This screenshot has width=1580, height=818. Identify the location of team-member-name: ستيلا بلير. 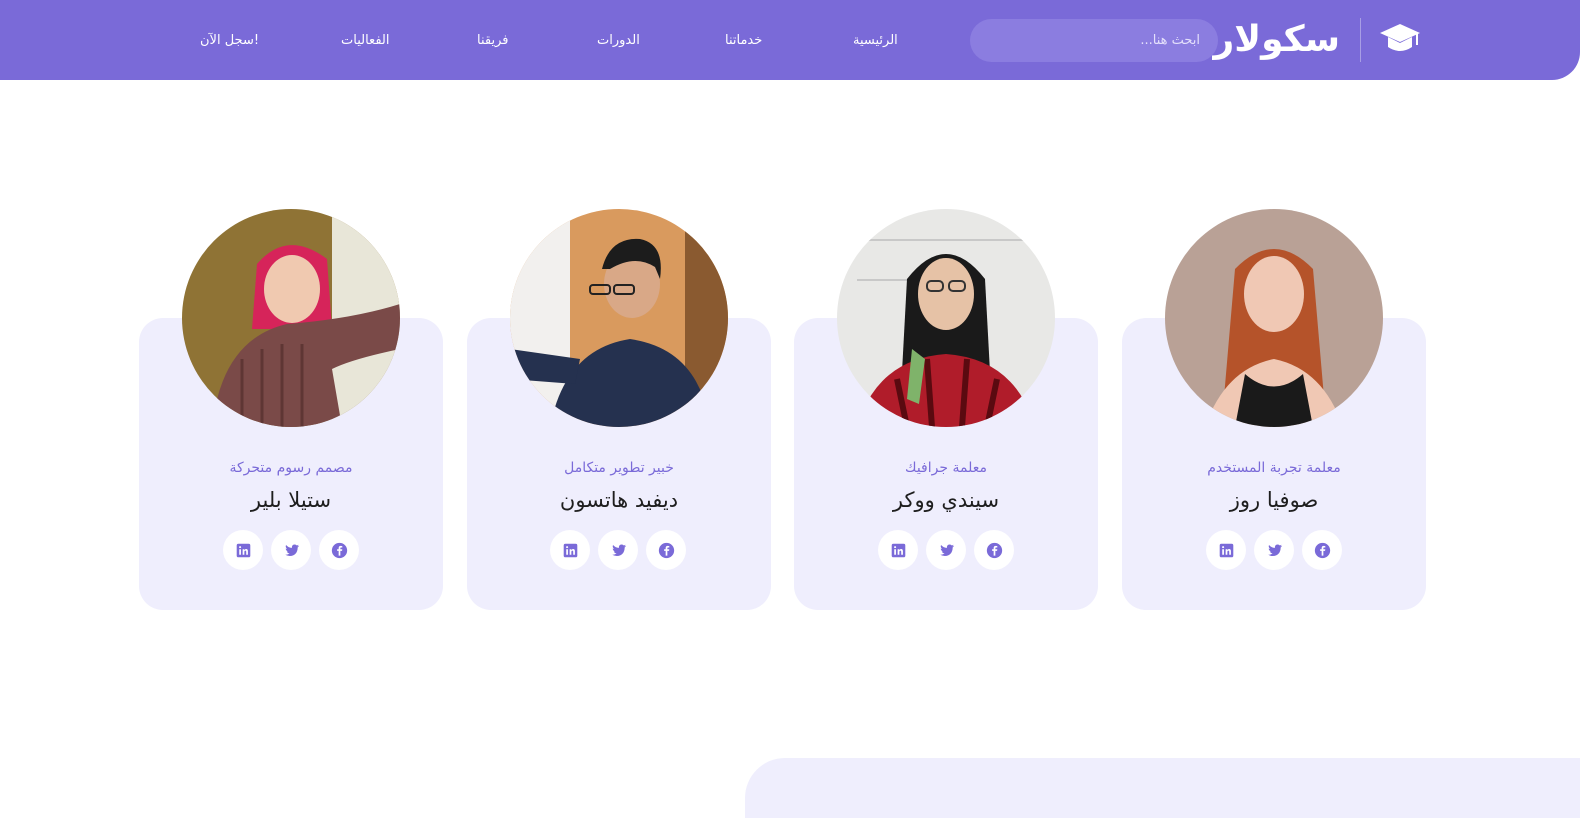
(291, 500).